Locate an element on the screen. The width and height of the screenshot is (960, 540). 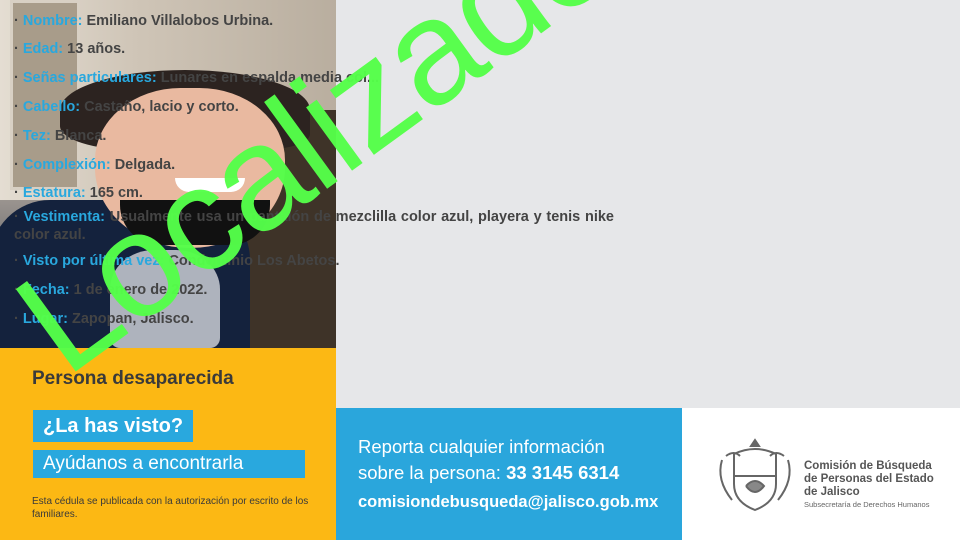
commission-subtitle: Subsecretaría de Derechos Humanos is located at coordinates (867, 504).